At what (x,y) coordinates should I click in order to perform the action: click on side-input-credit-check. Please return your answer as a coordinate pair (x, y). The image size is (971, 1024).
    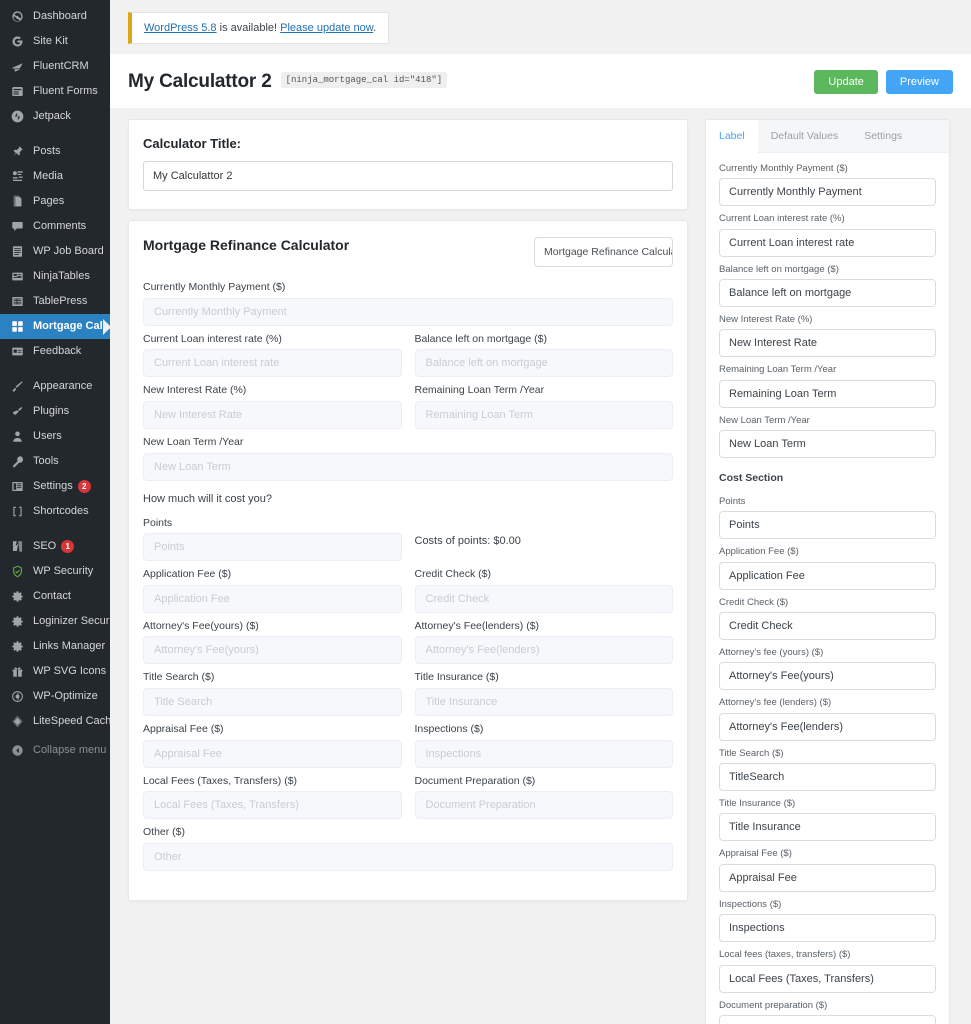
    Looking at the image, I should click on (827, 626).